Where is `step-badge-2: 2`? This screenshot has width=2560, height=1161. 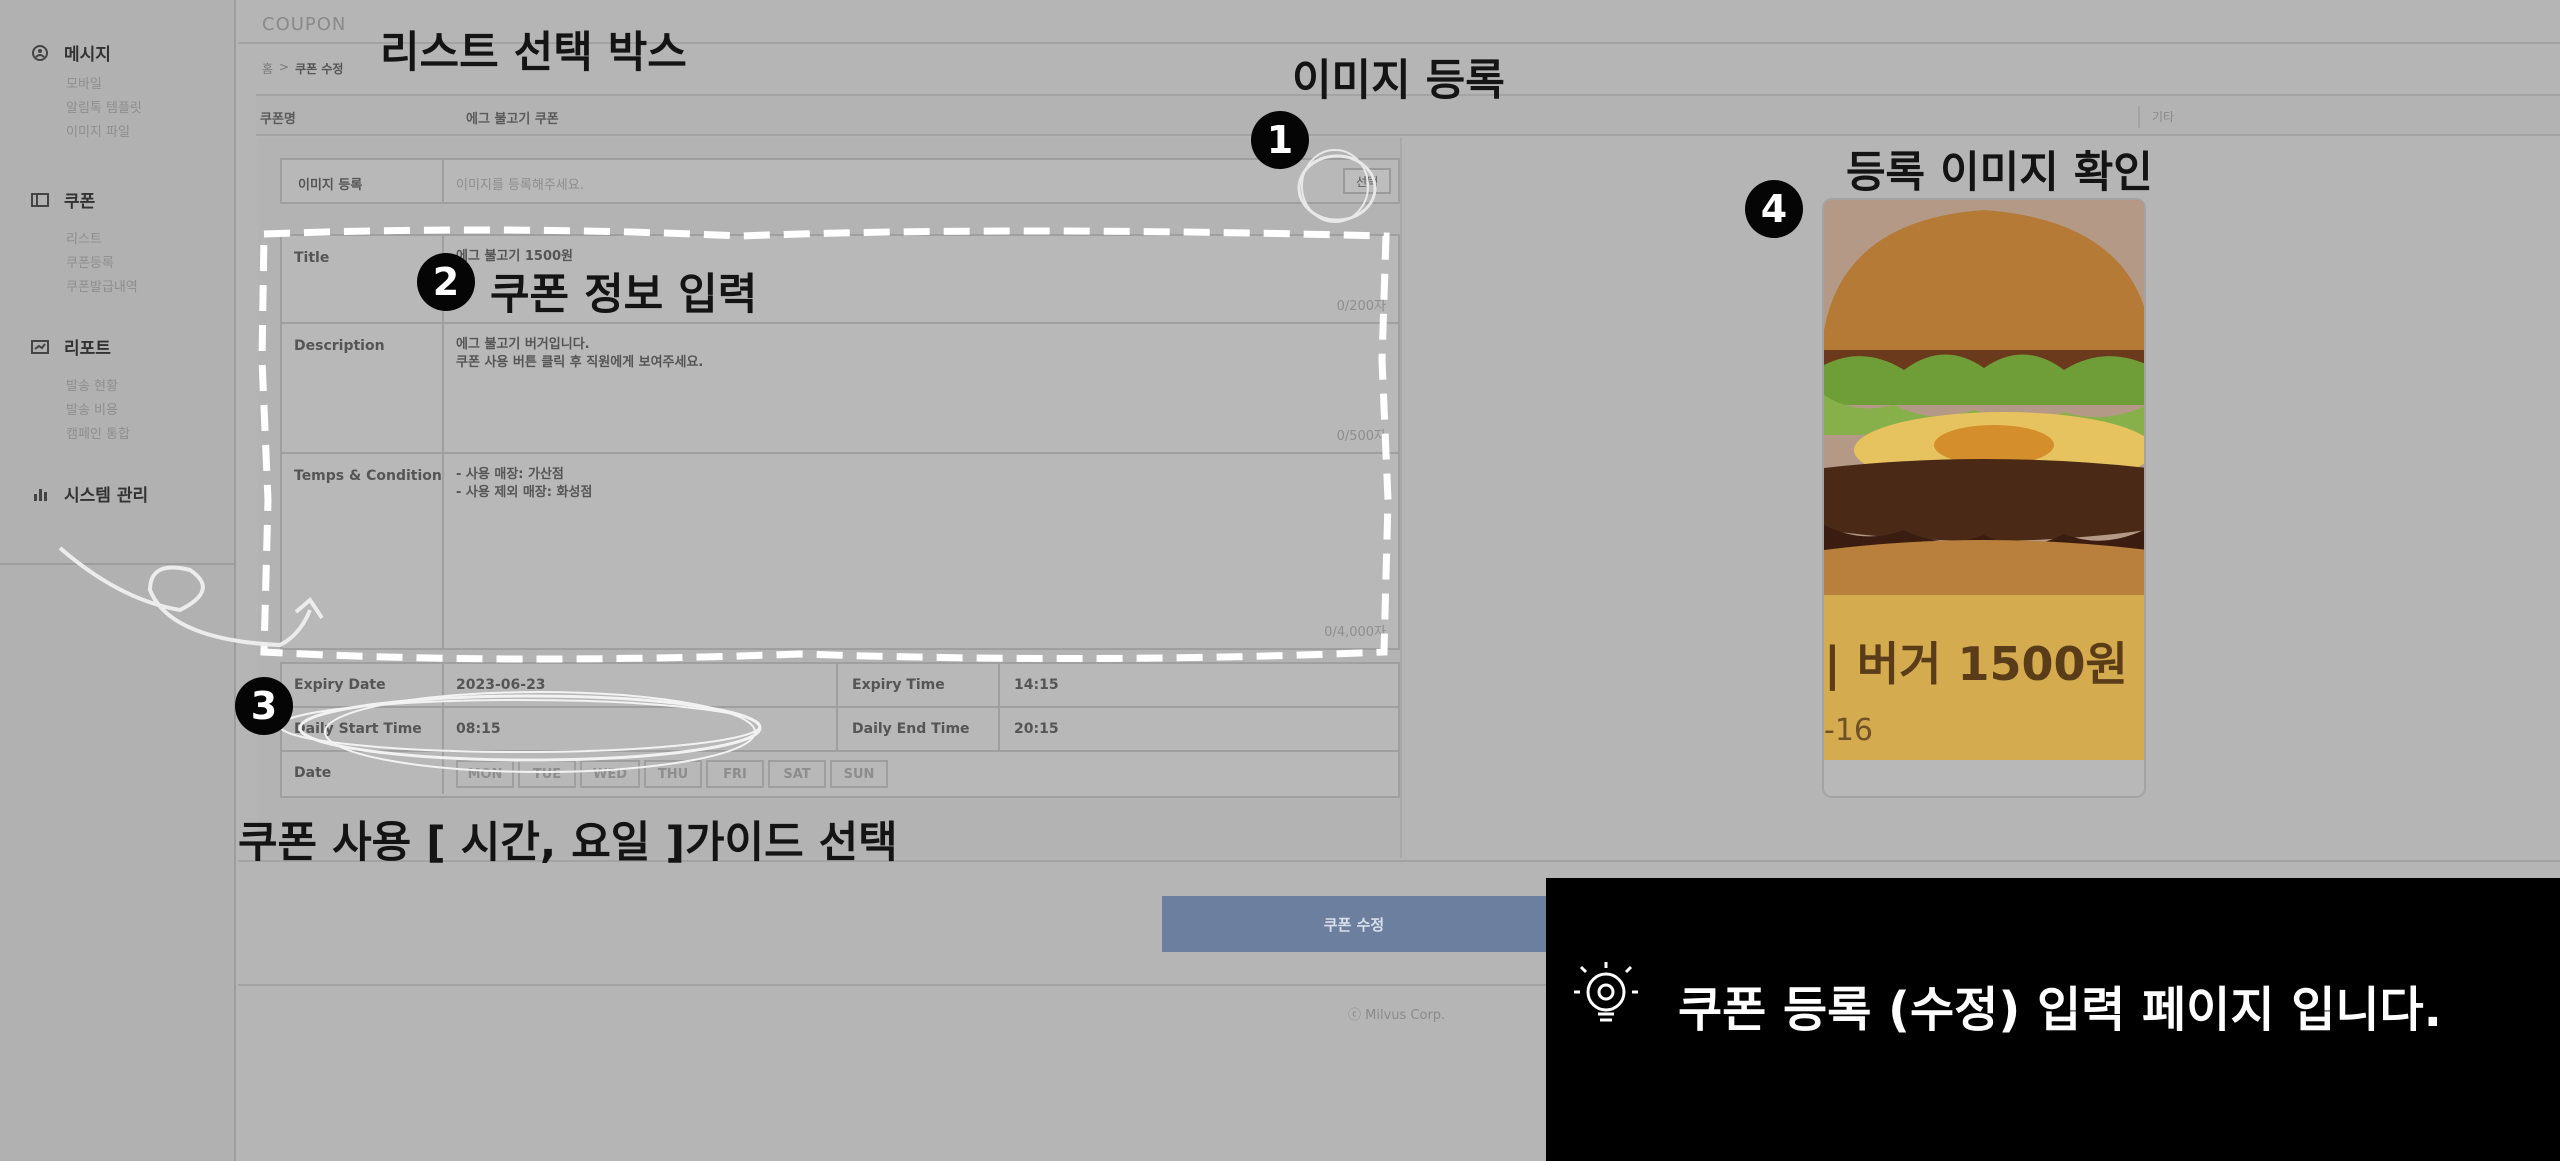 step-badge-2: 2 is located at coordinates (446, 282).